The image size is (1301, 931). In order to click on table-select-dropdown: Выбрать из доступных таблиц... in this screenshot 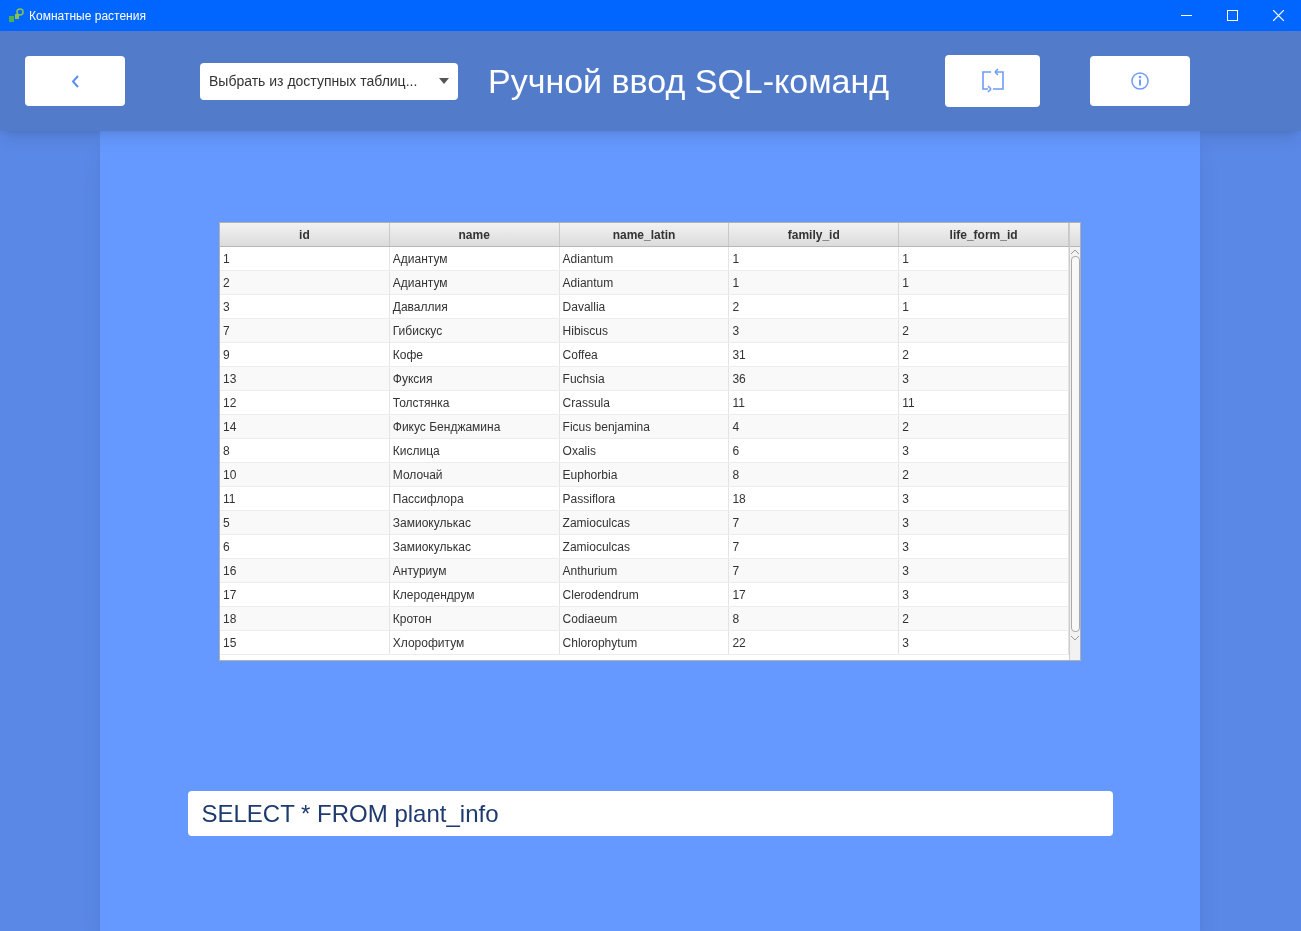, I will do `click(329, 81)`.